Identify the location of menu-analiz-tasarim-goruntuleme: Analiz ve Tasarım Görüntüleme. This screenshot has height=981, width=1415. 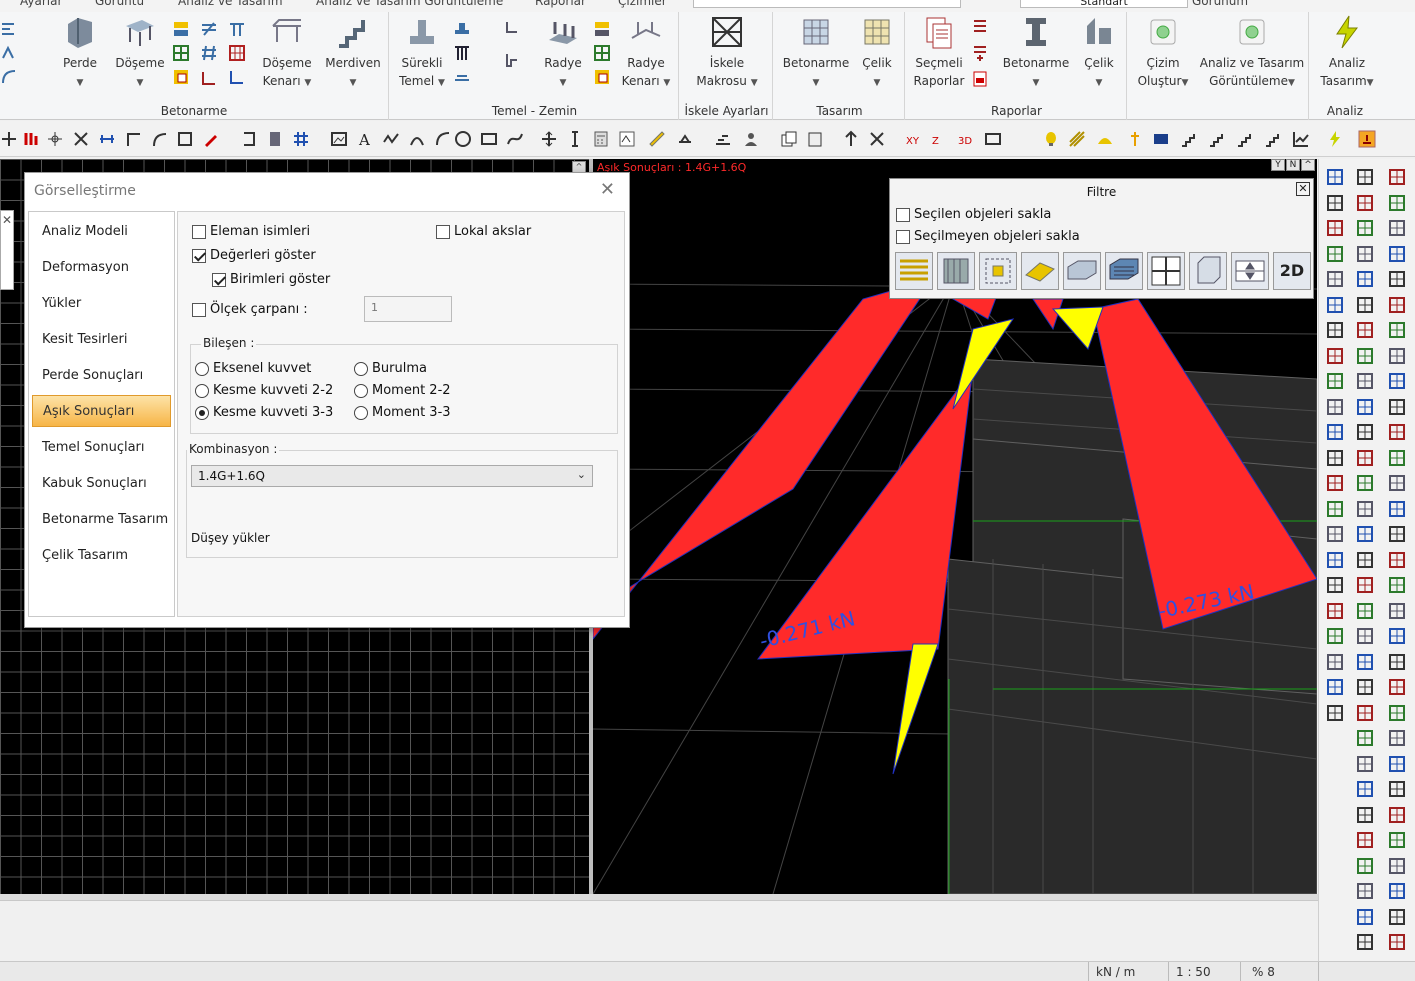
(409, 4).